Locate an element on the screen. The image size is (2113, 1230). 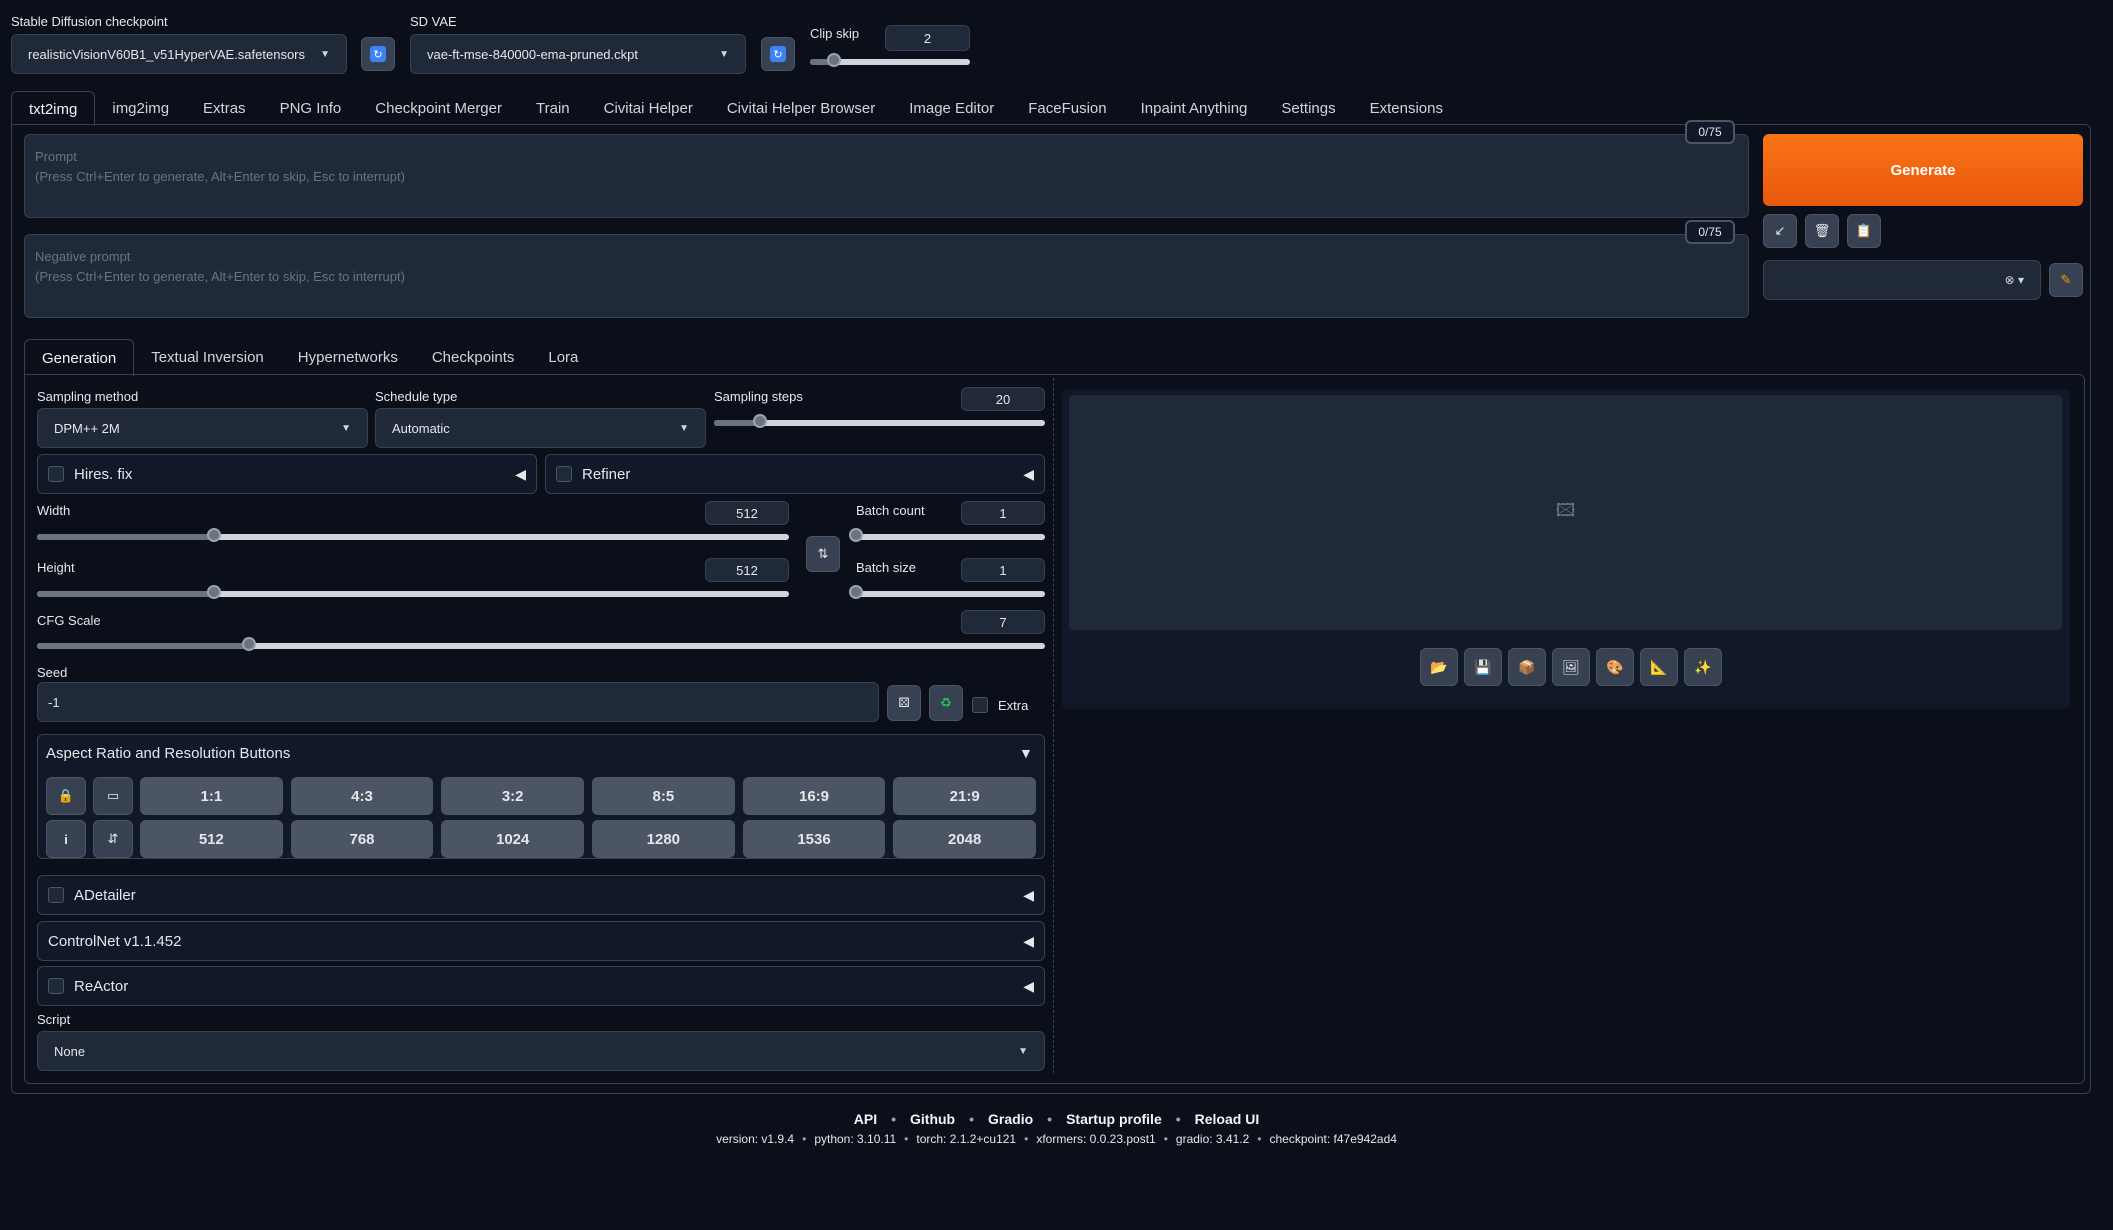
lock-ratio-button: 🔒 is located at coordinates (66, 796).